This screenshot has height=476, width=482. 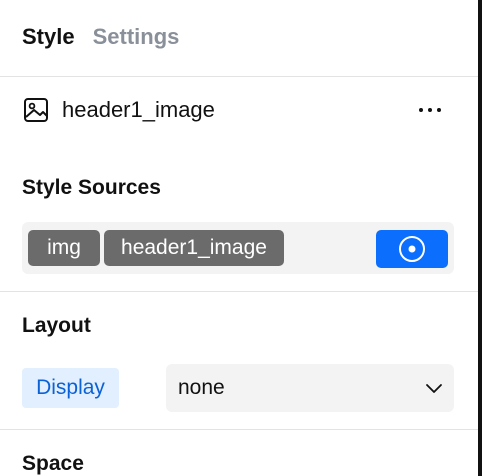 What do you see at coordinates (91, 187) in the screenshot?
I see `style-sources-title: Style Sources` at bounding box center [91, 187].